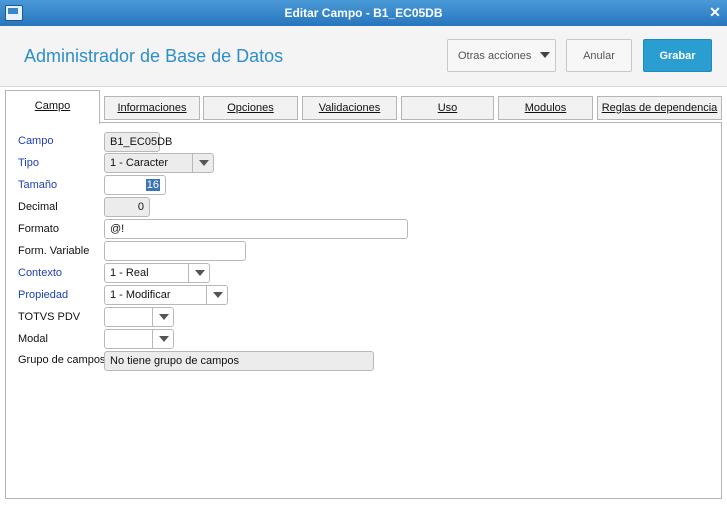 The height and width of the screenshot is (506, 727). What do you see at coordinates (139, 163) in the screenshot?
I see `tipo-value: 1 - Caracter` at bounding box center [139, 163].